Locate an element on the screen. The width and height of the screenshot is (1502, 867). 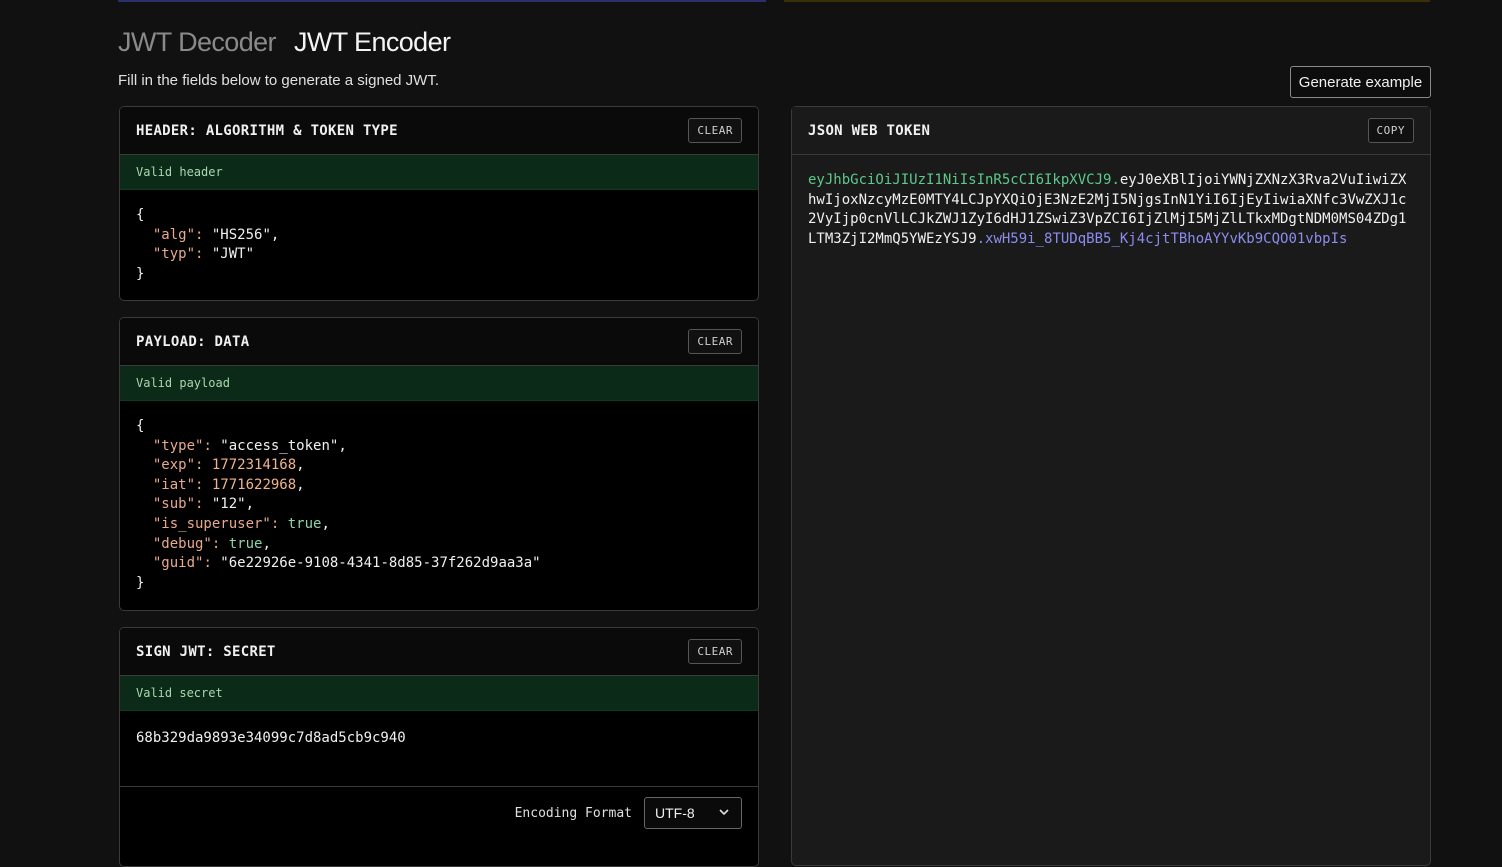
encoding-format-select: UTF-8 is located at coordinates (693, 813).